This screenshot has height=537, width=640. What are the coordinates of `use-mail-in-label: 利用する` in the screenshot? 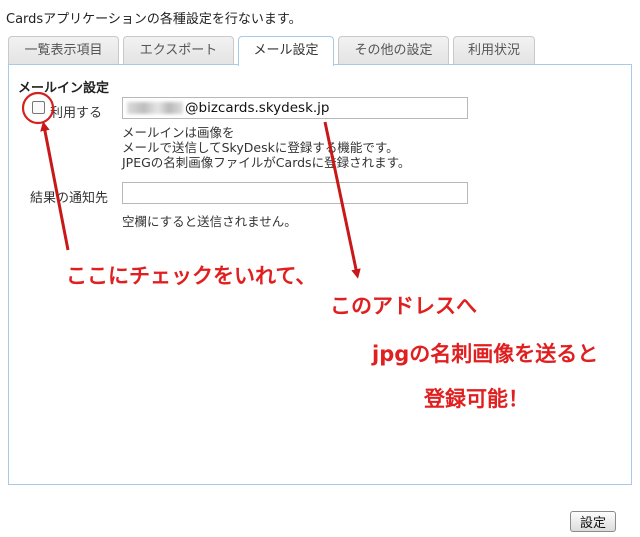 It's located at (76, 113).